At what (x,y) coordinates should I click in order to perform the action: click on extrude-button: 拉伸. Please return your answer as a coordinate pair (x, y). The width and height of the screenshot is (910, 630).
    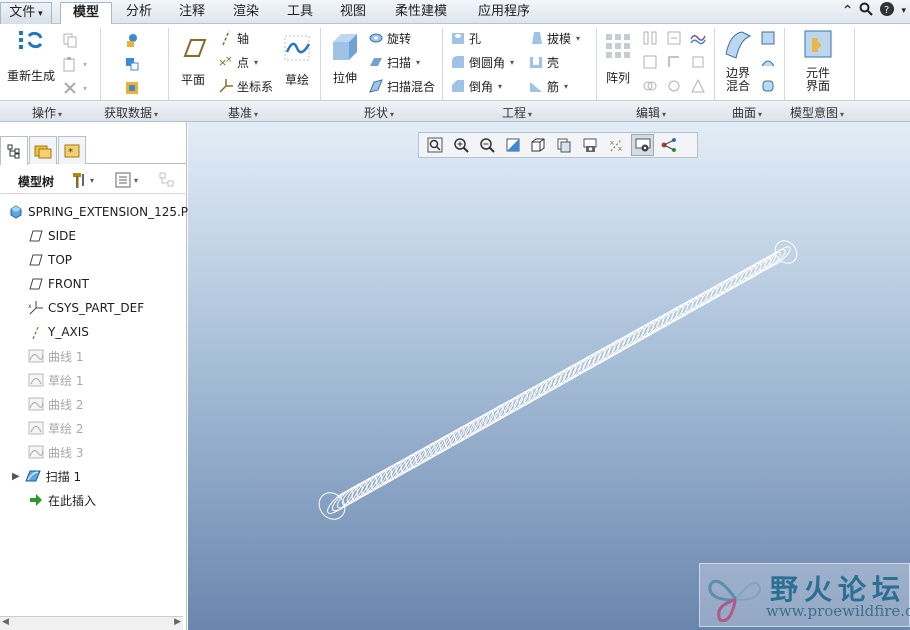
    Looking at the image, I should click on (345, 58).